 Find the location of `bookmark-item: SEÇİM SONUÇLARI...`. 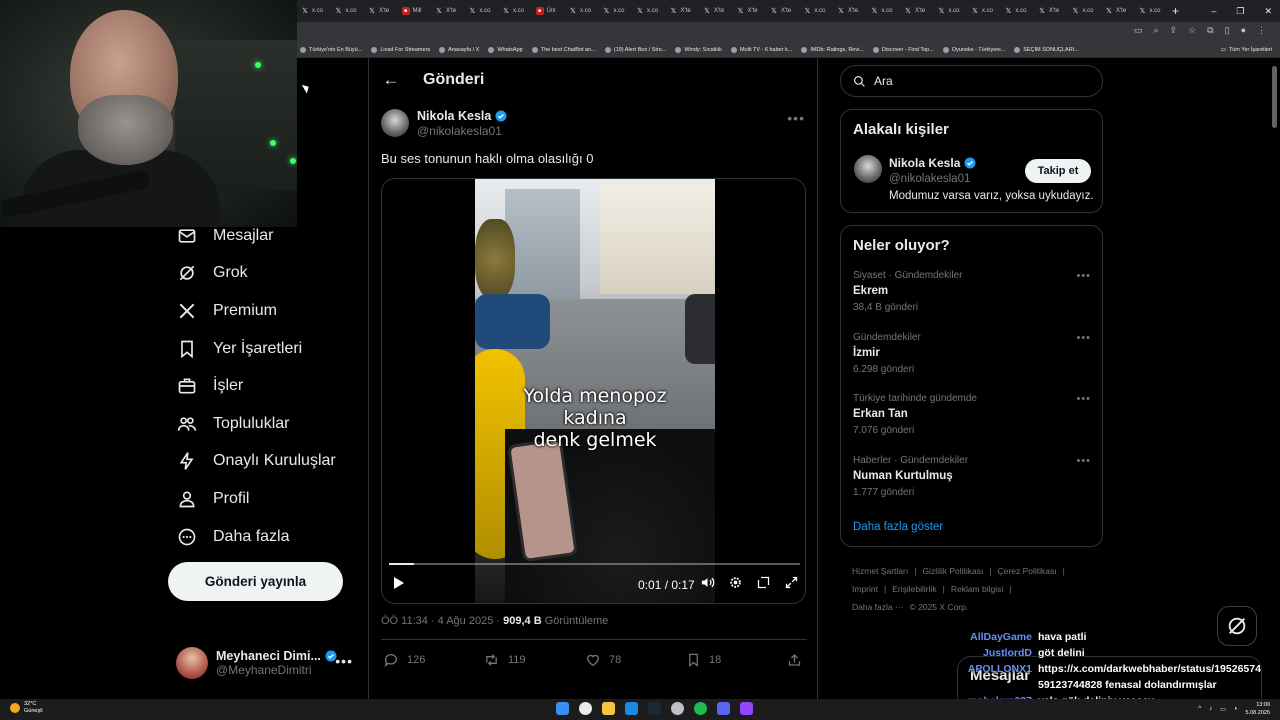

bookmark-item: SEÇİM SONUÇLARI... is located at coordinates (1046, 50).